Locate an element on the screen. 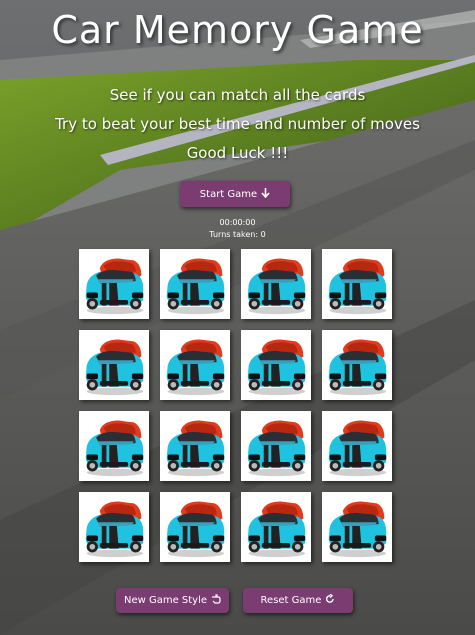  timer-display: 00:00:00 is located at coordinates (237, 222).